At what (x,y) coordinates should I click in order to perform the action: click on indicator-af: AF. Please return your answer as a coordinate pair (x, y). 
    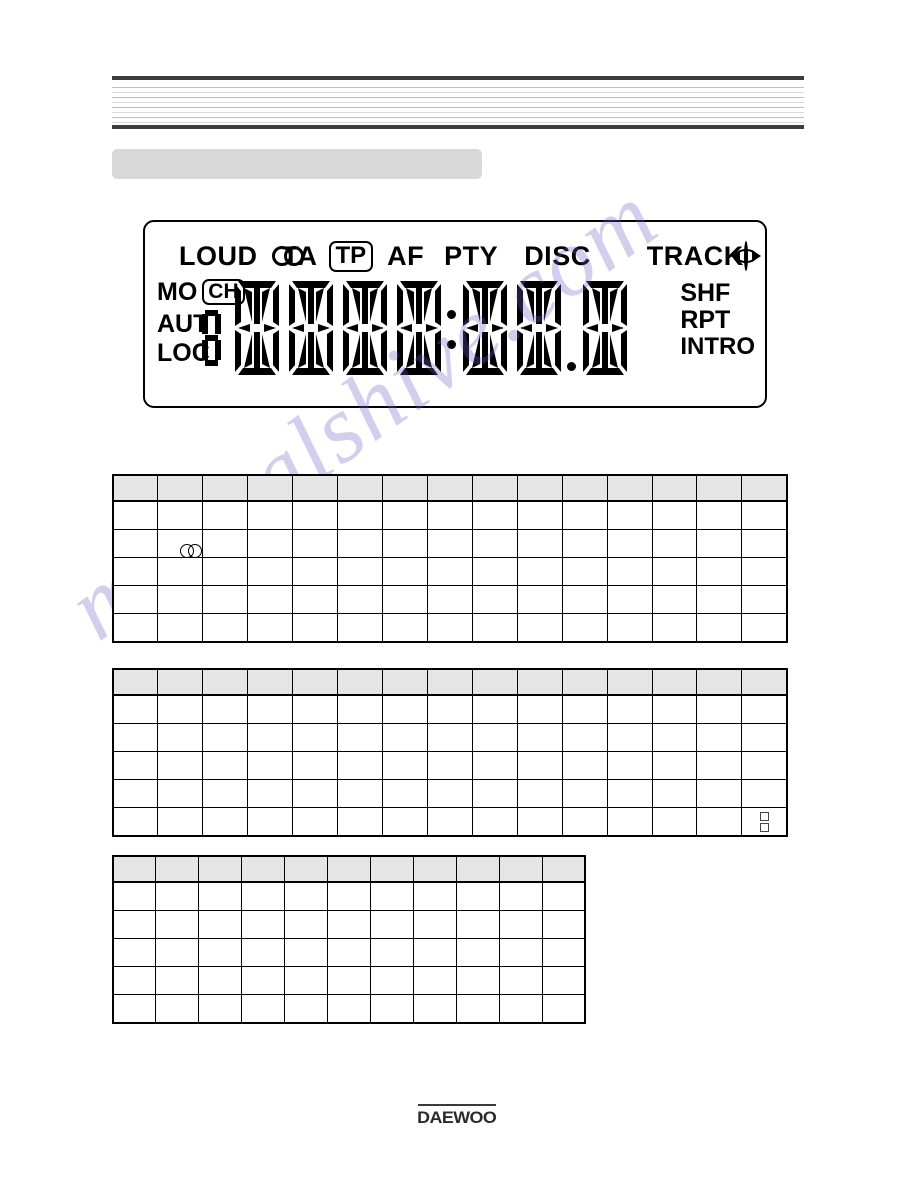
    Looking at the image, I should click on (406, 255).